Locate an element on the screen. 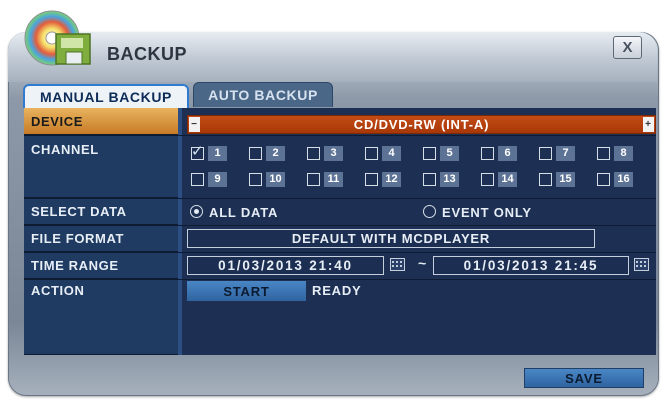 This screenshot has height=400, width=667. window-title: BACKUP is located at coordinates (147, 54).